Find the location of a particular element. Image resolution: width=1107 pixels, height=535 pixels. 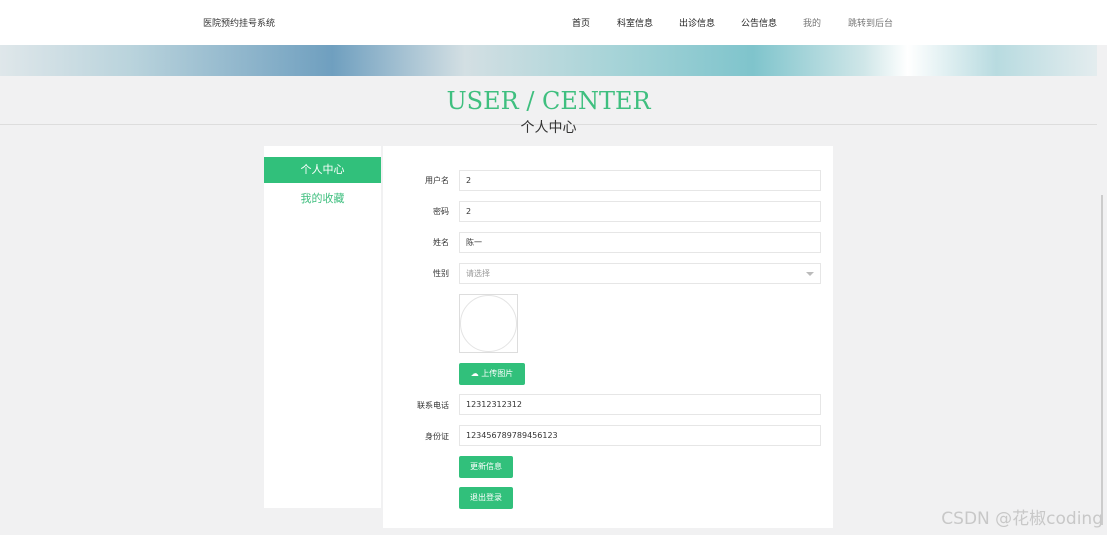

gender-select: 请选择 is located at coordinates (640, 273).